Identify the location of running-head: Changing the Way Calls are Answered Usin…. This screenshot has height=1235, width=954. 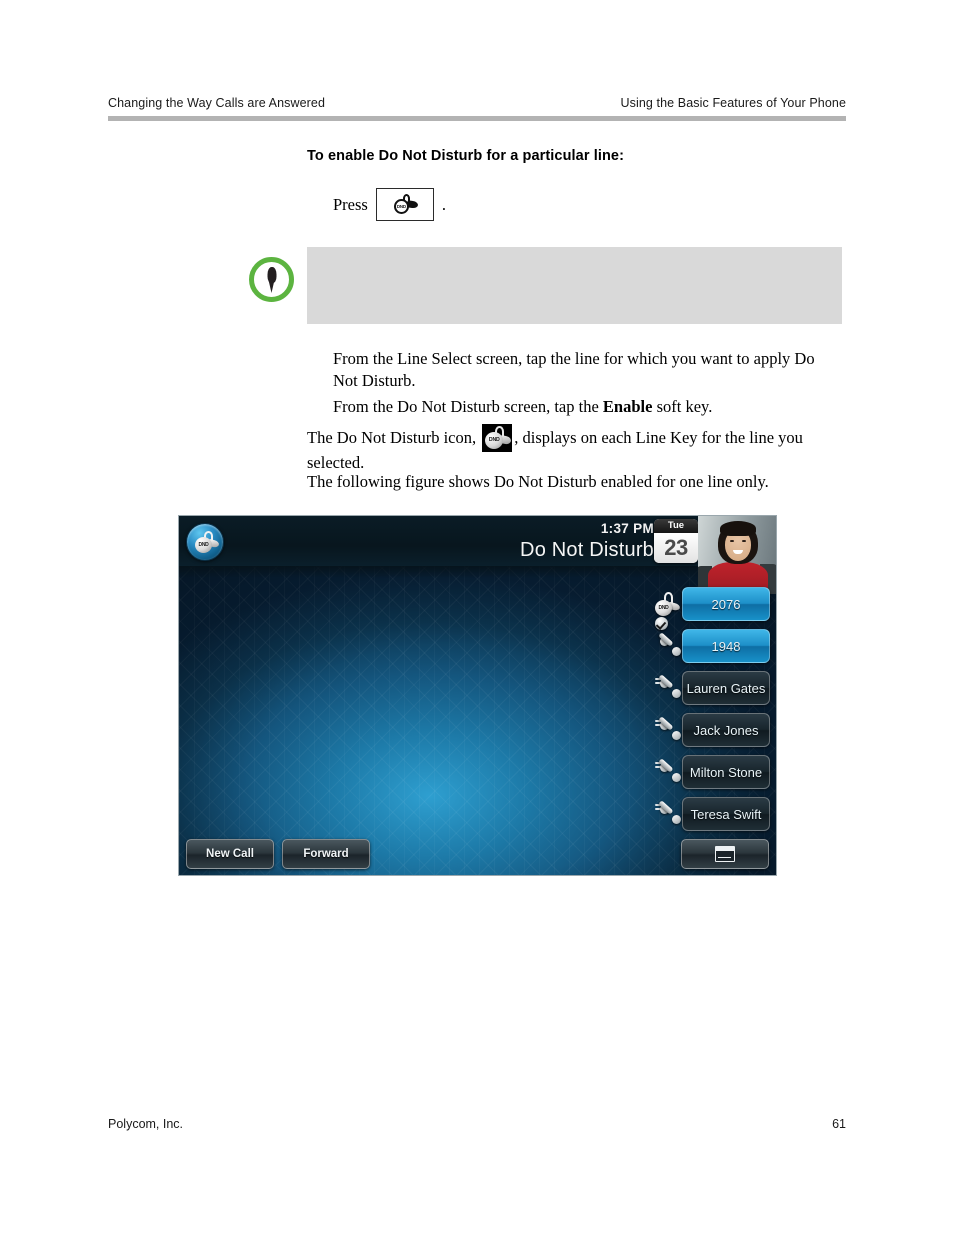
(477, 103).